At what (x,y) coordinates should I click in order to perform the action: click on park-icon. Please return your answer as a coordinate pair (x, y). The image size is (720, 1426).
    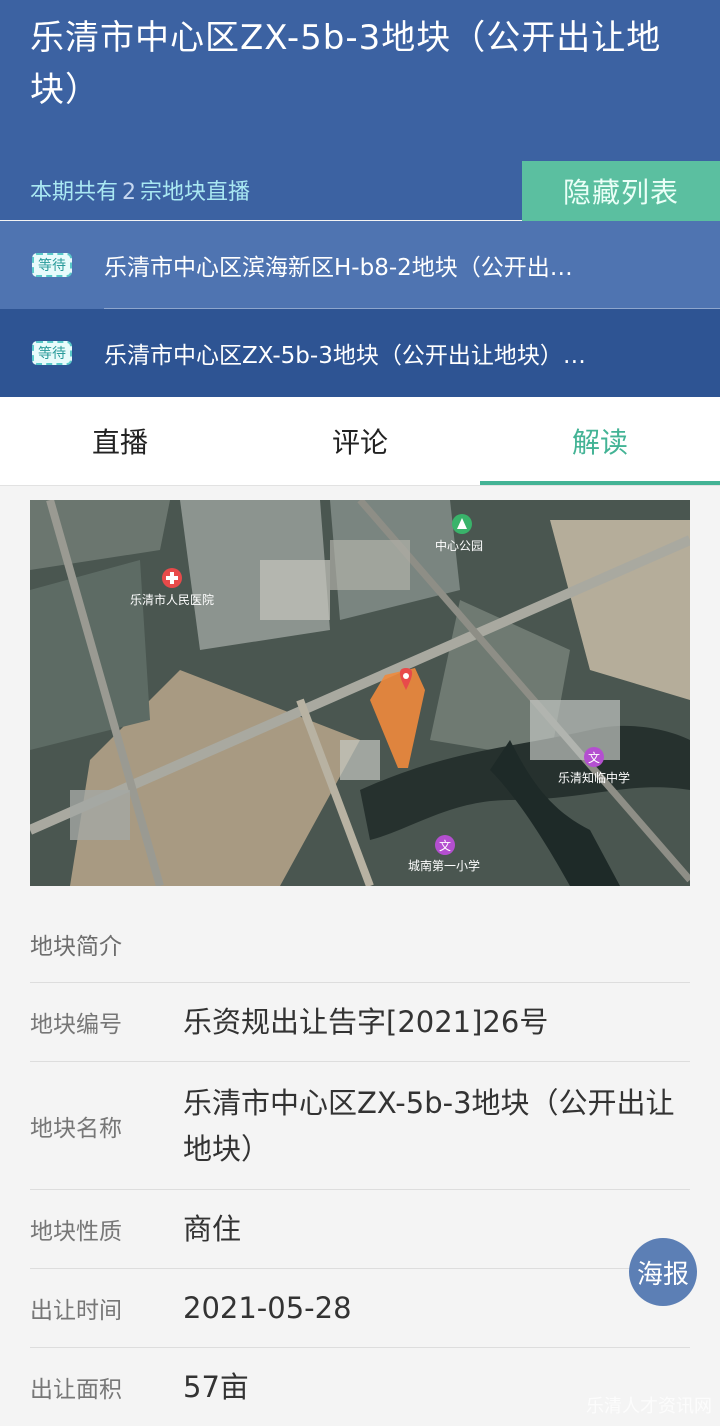
    Looking at the image, I should click on (462, 524).